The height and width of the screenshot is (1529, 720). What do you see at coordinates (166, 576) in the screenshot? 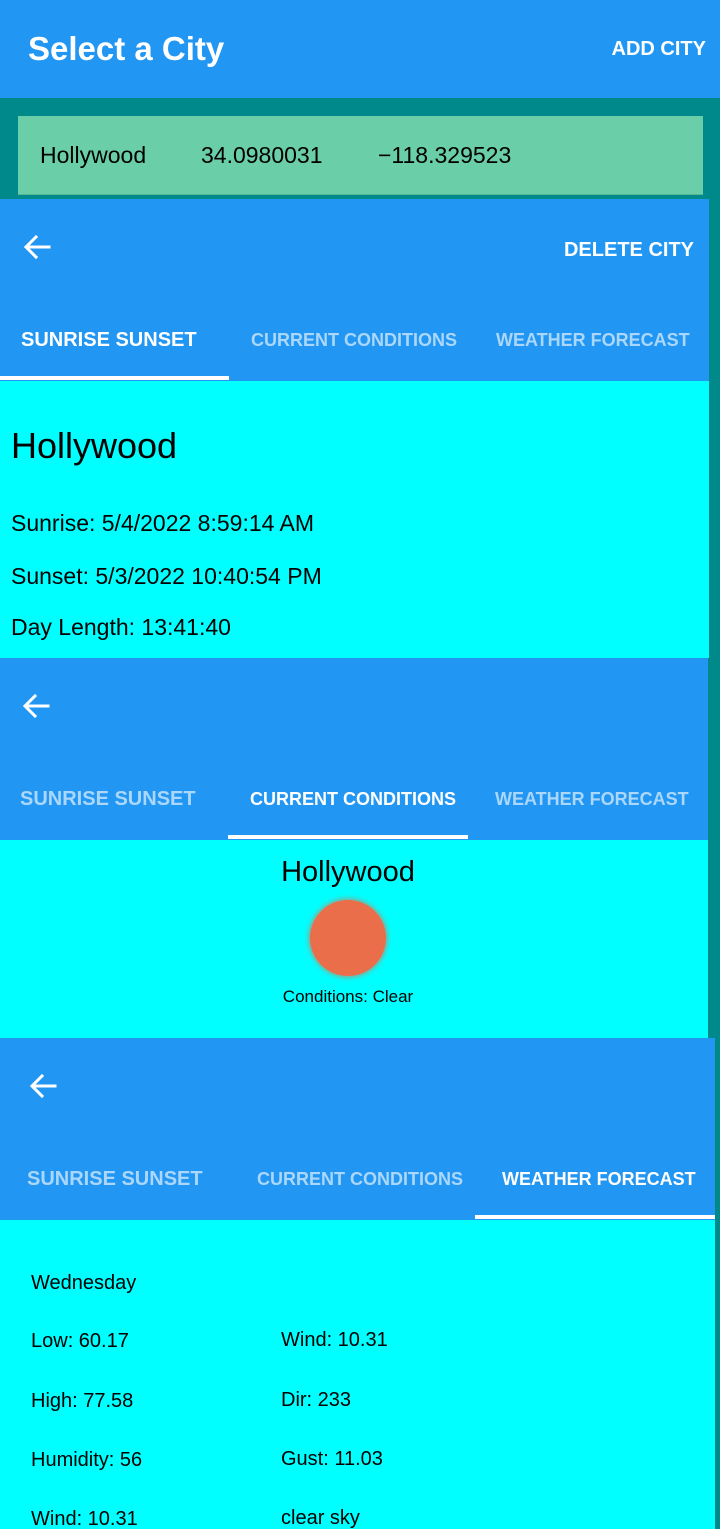
I see `sunset-text: Sunset: 5/3/2022 10:40:54 PM` at bounding box center [166, 576].